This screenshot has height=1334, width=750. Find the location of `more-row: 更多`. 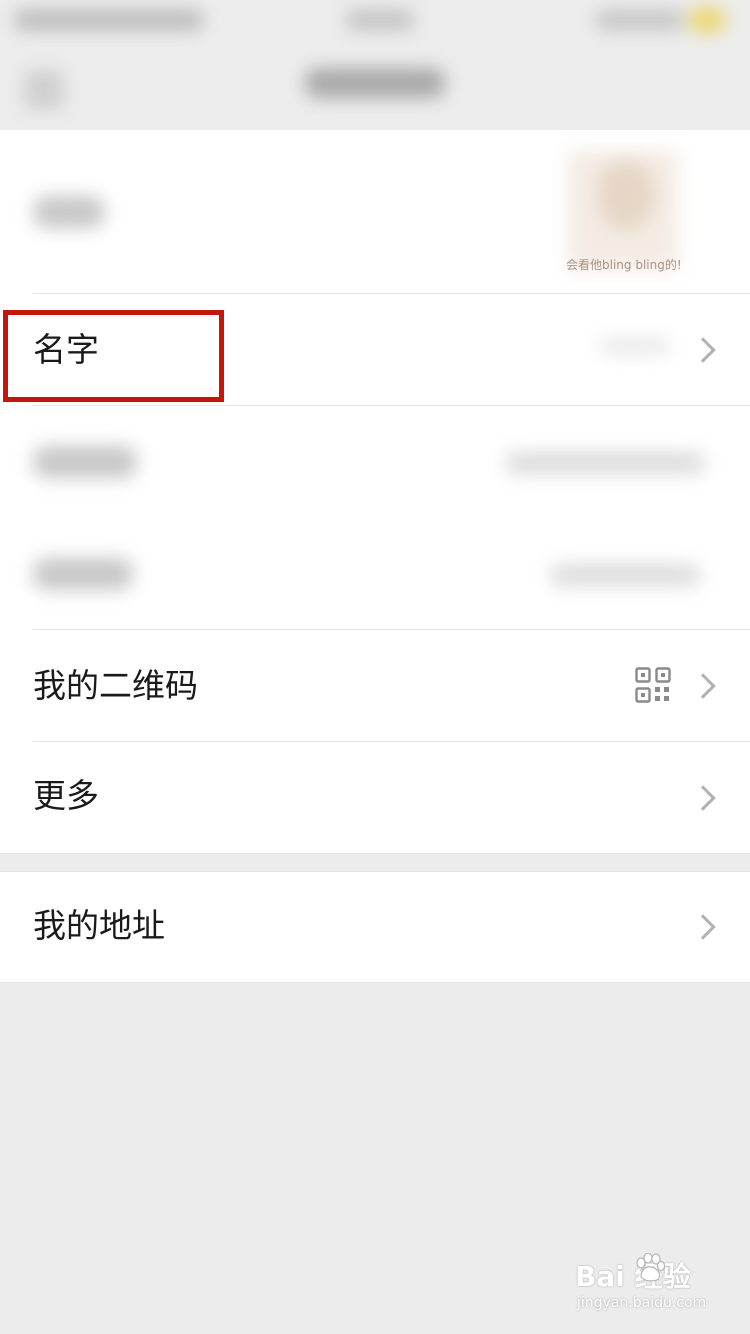

more-row: 更多 is located at coordinates (375, 797).